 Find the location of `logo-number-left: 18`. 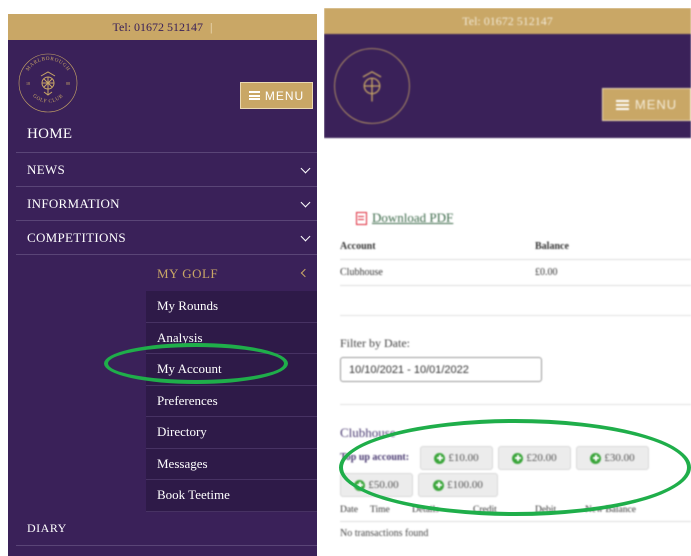

logo-number-left: 18 is located at coordinates (28, 83).